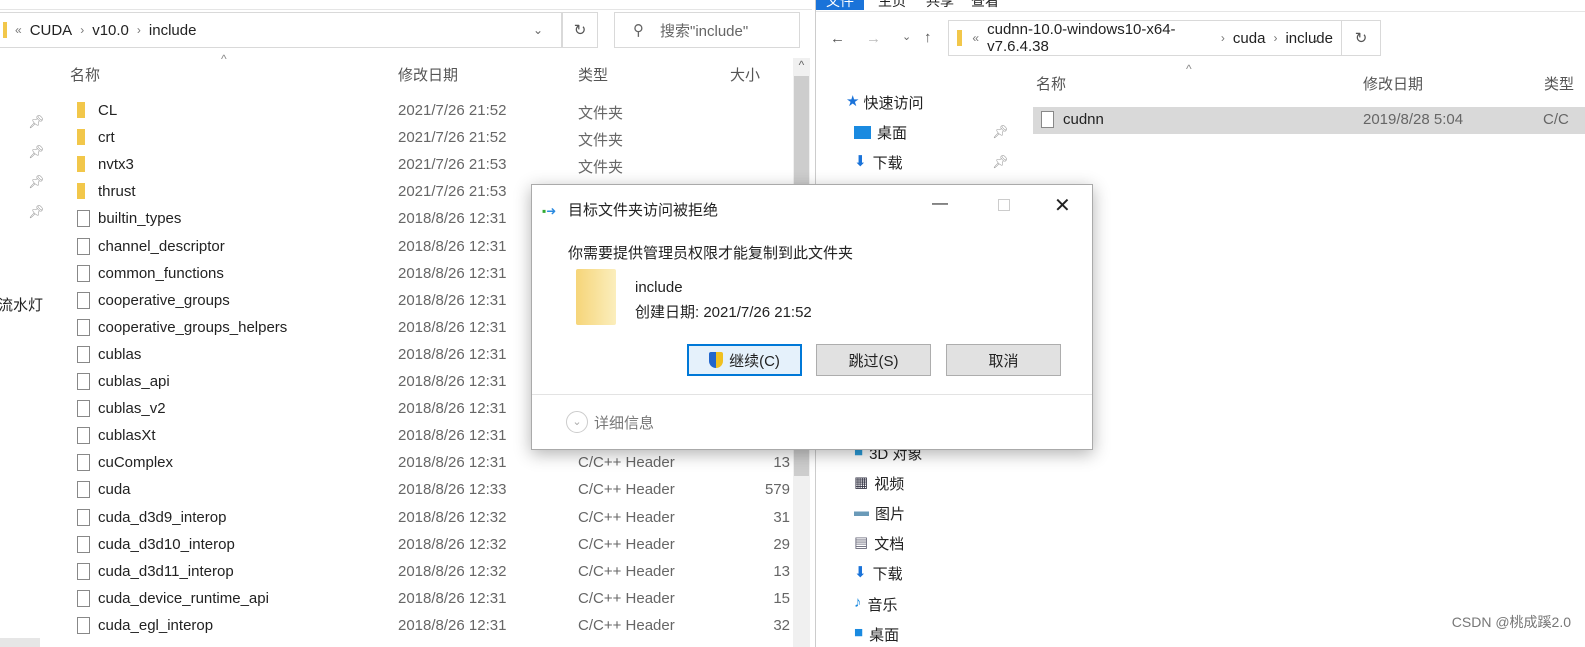 Image resolution: width=1585 pixels, height=647 pixels. I want to click on breadcrumb-cuda: cuda, so click(1249, 38).